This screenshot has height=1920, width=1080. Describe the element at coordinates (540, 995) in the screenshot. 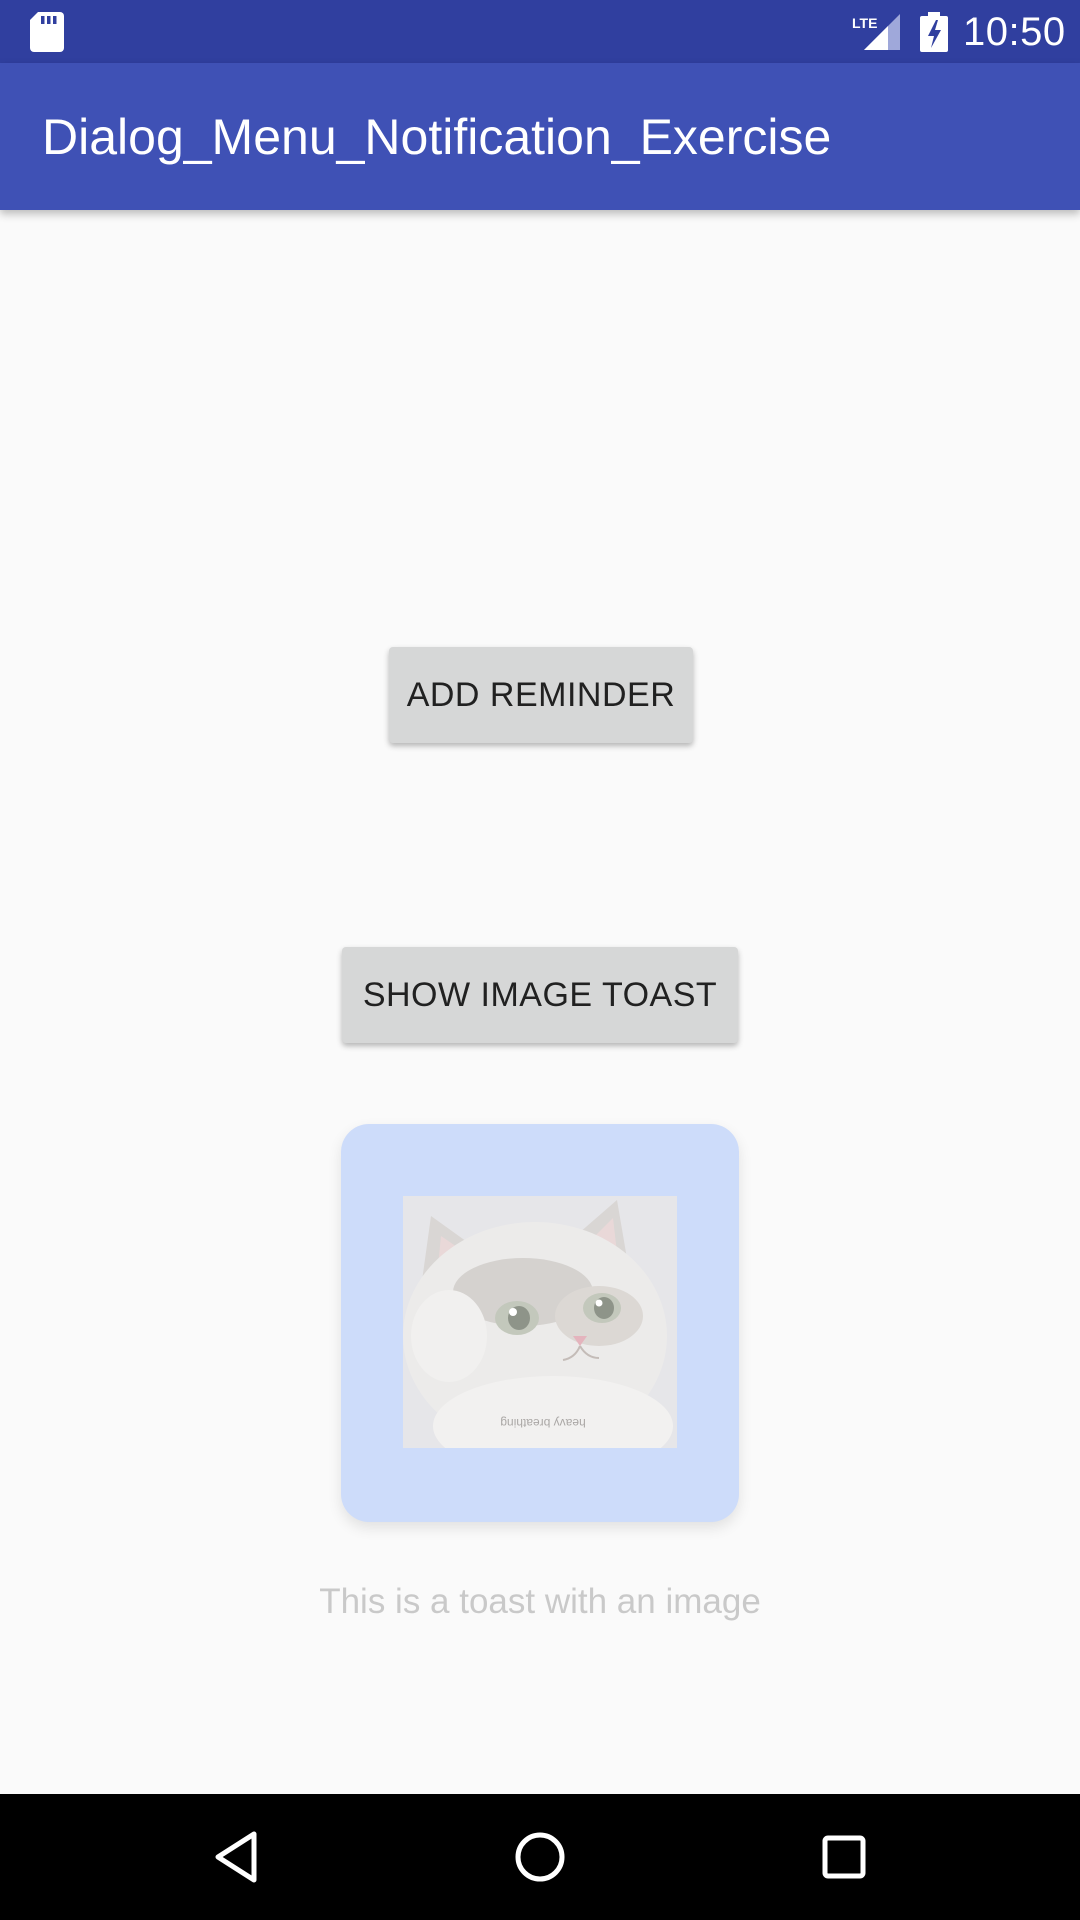

I see `show-image-toast-button: SHOW IMAGE TOAST` at that location.